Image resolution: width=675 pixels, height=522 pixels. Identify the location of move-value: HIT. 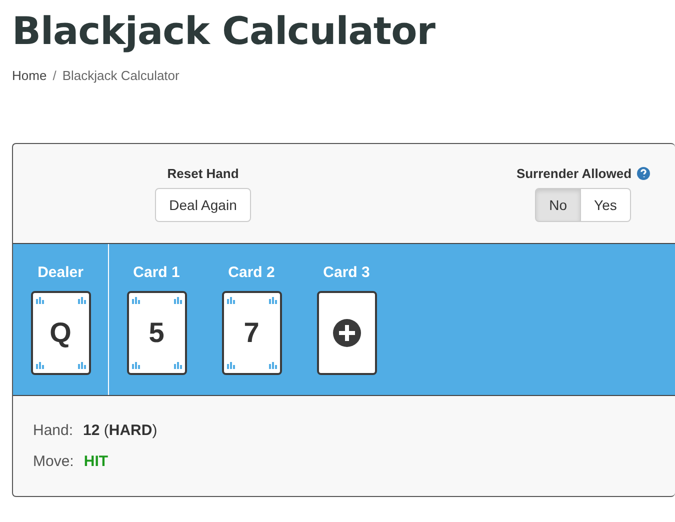
(96, 461).